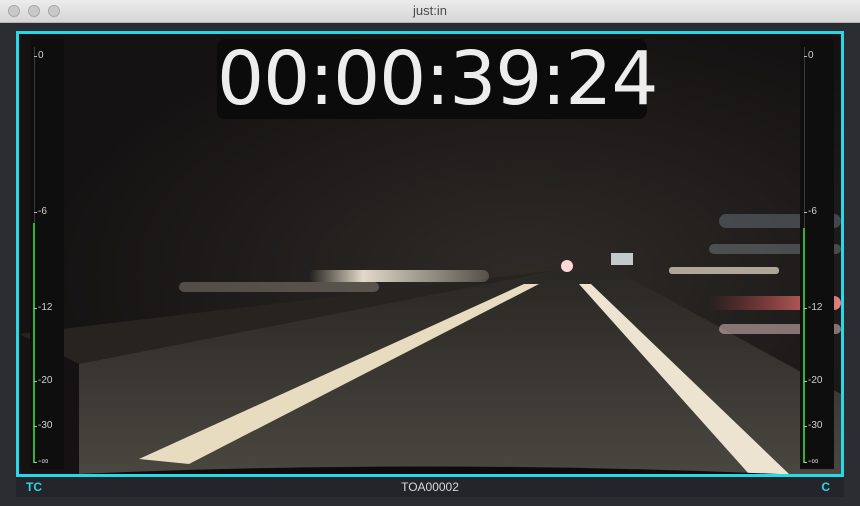  I want to click on title-bar: just:in, so click(430, 11).